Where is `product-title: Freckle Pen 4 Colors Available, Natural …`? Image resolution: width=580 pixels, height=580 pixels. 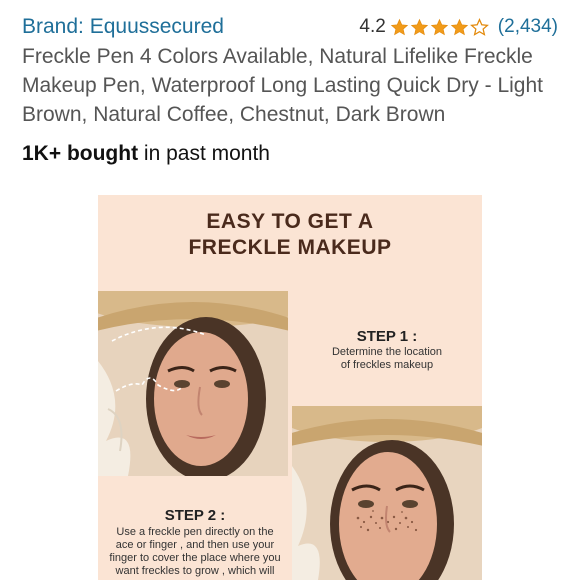
product-title: Freckle Pen 4 Colors Available, Natural … is located at coordinates (282, 85).